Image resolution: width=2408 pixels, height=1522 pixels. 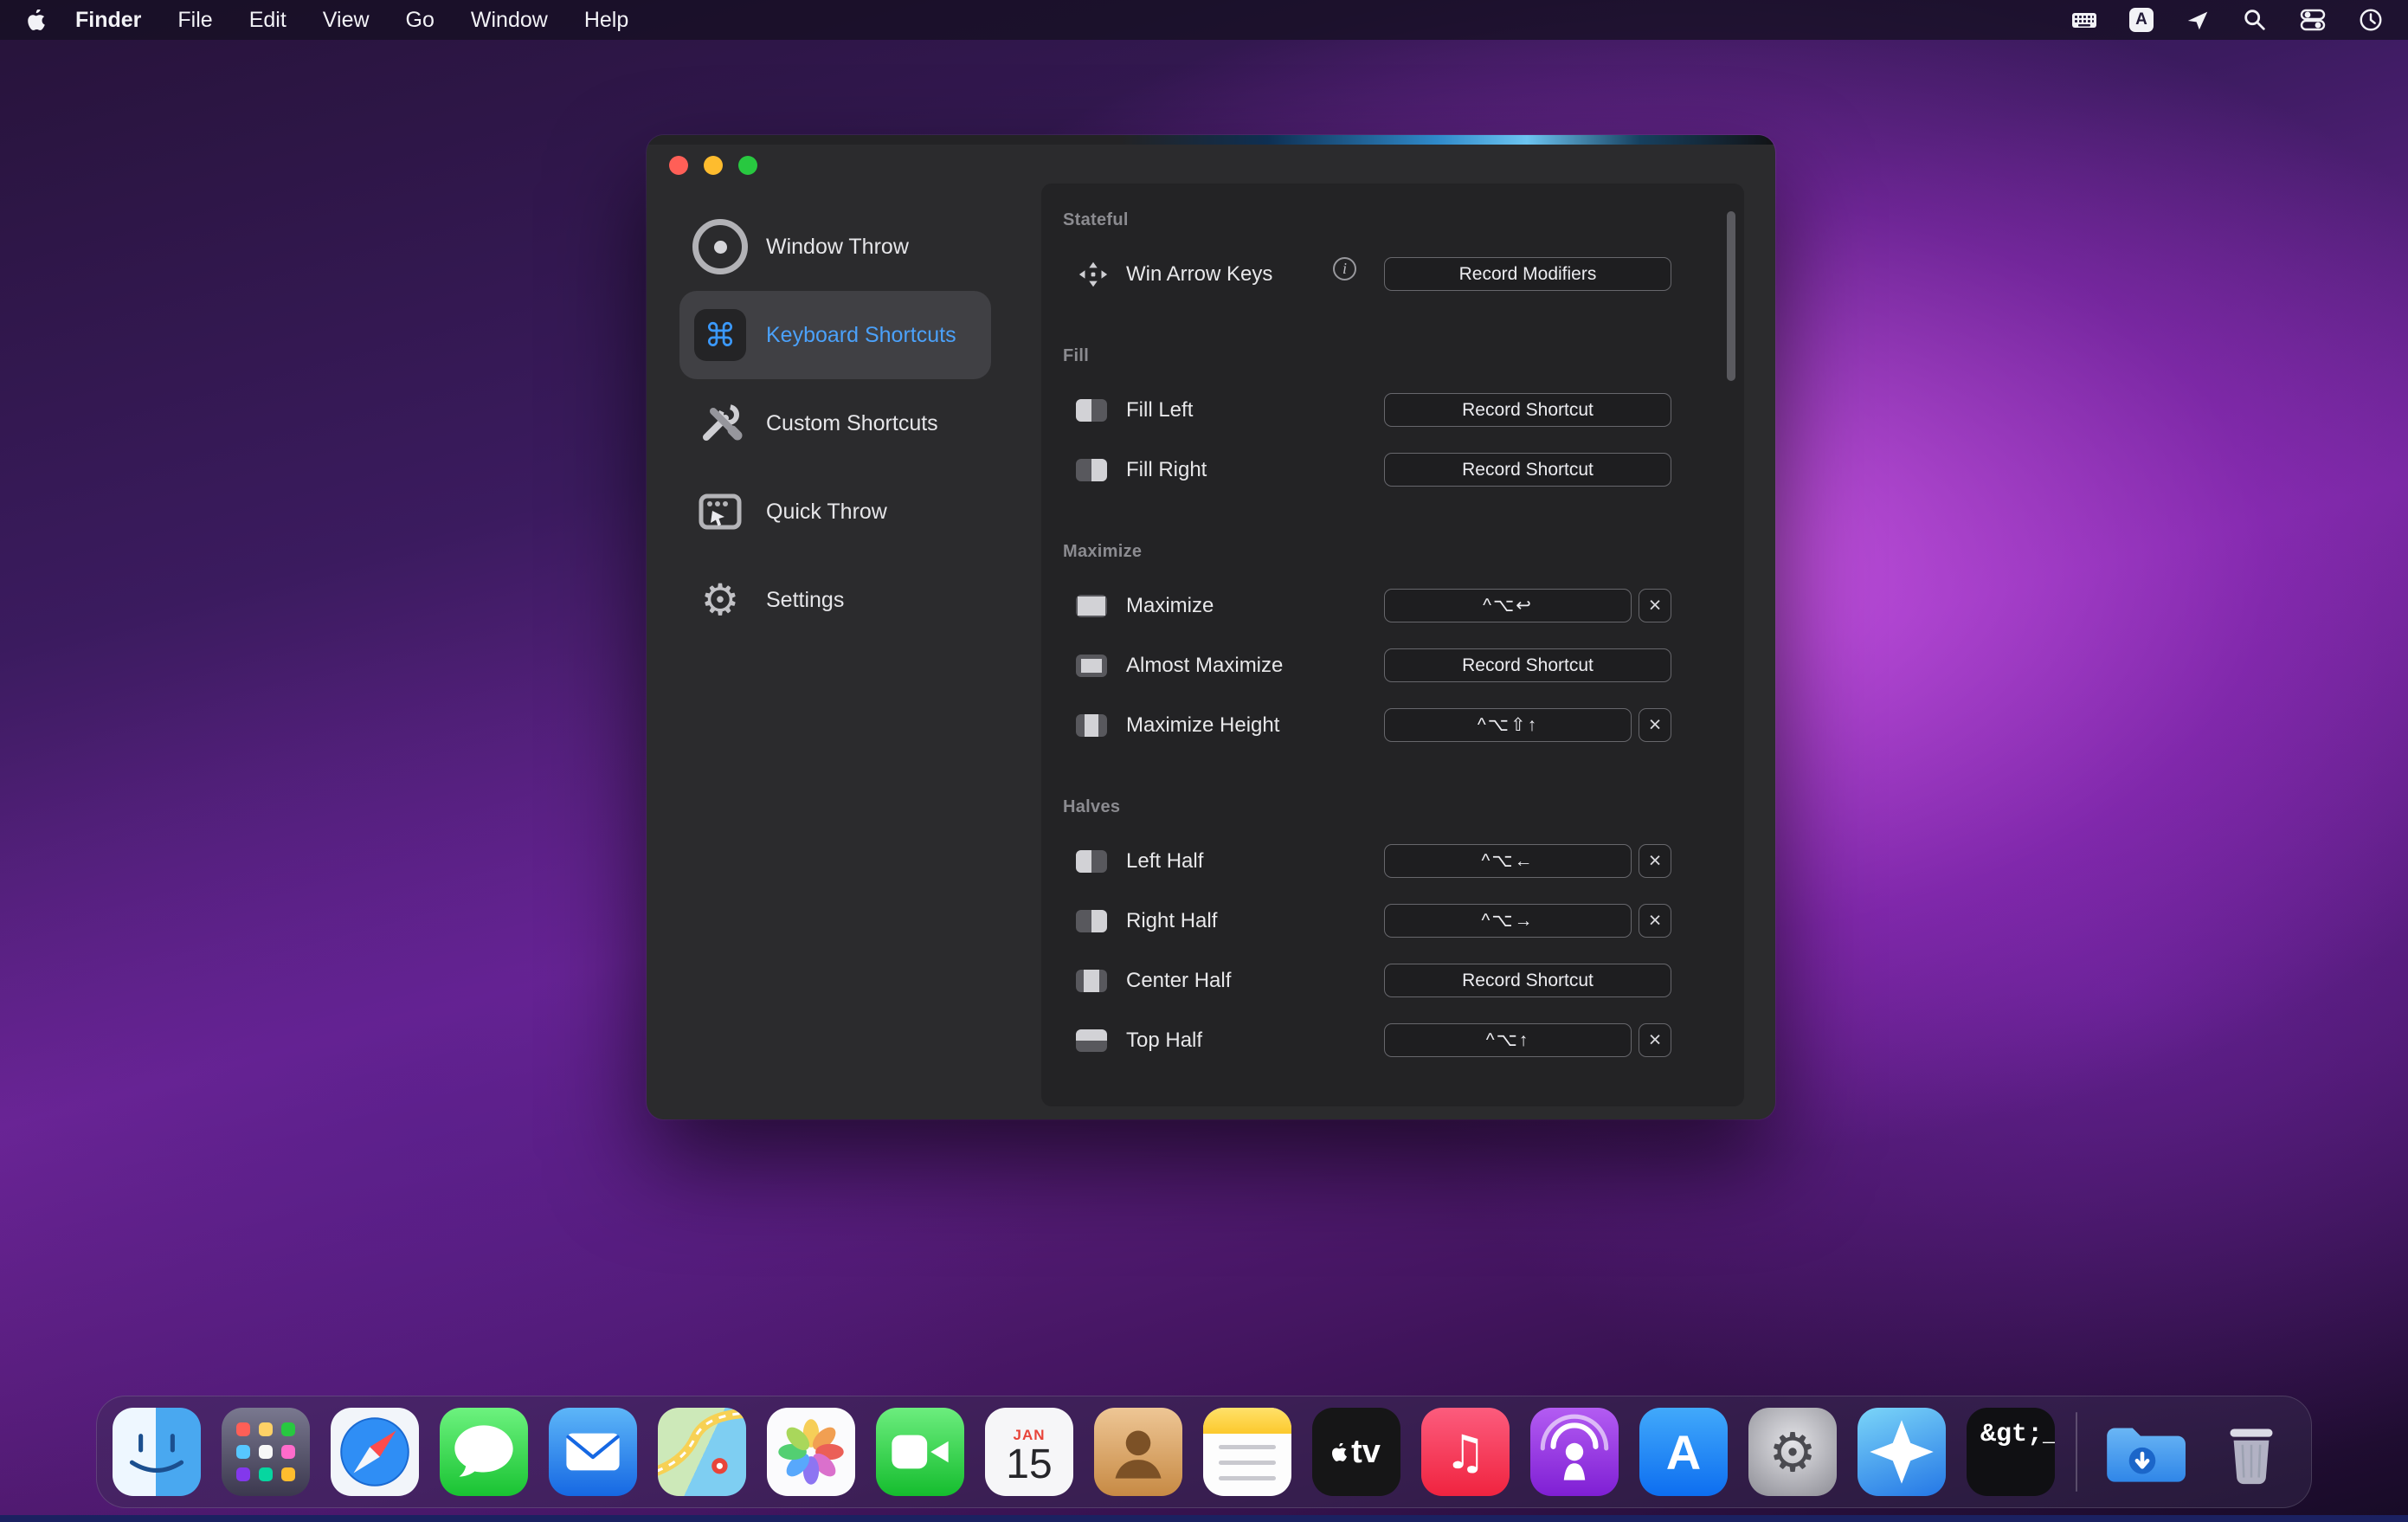 What do you see at coordinates (484, 1452) in the screenshot?
I see `dock-messages-icon` at bounding box center [484, 1452].